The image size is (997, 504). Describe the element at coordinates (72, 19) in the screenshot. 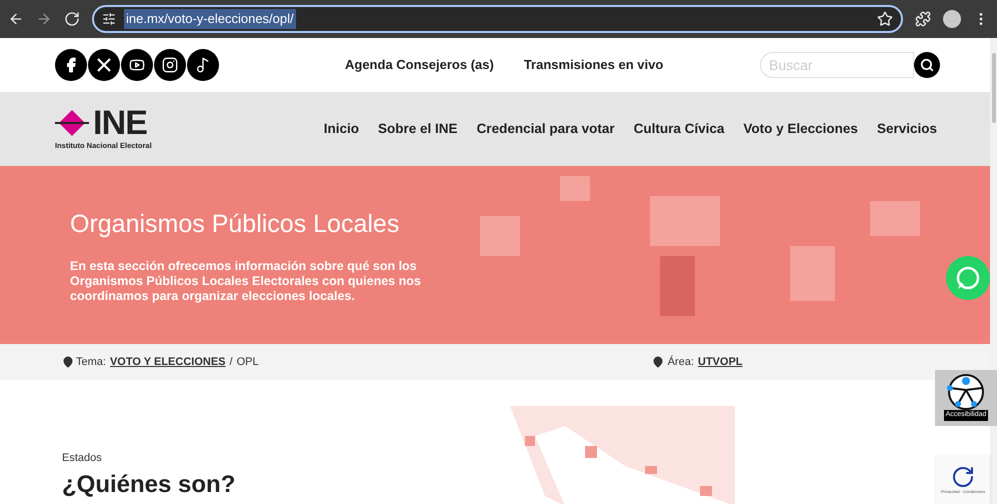

I see `reload-icon` at that location.